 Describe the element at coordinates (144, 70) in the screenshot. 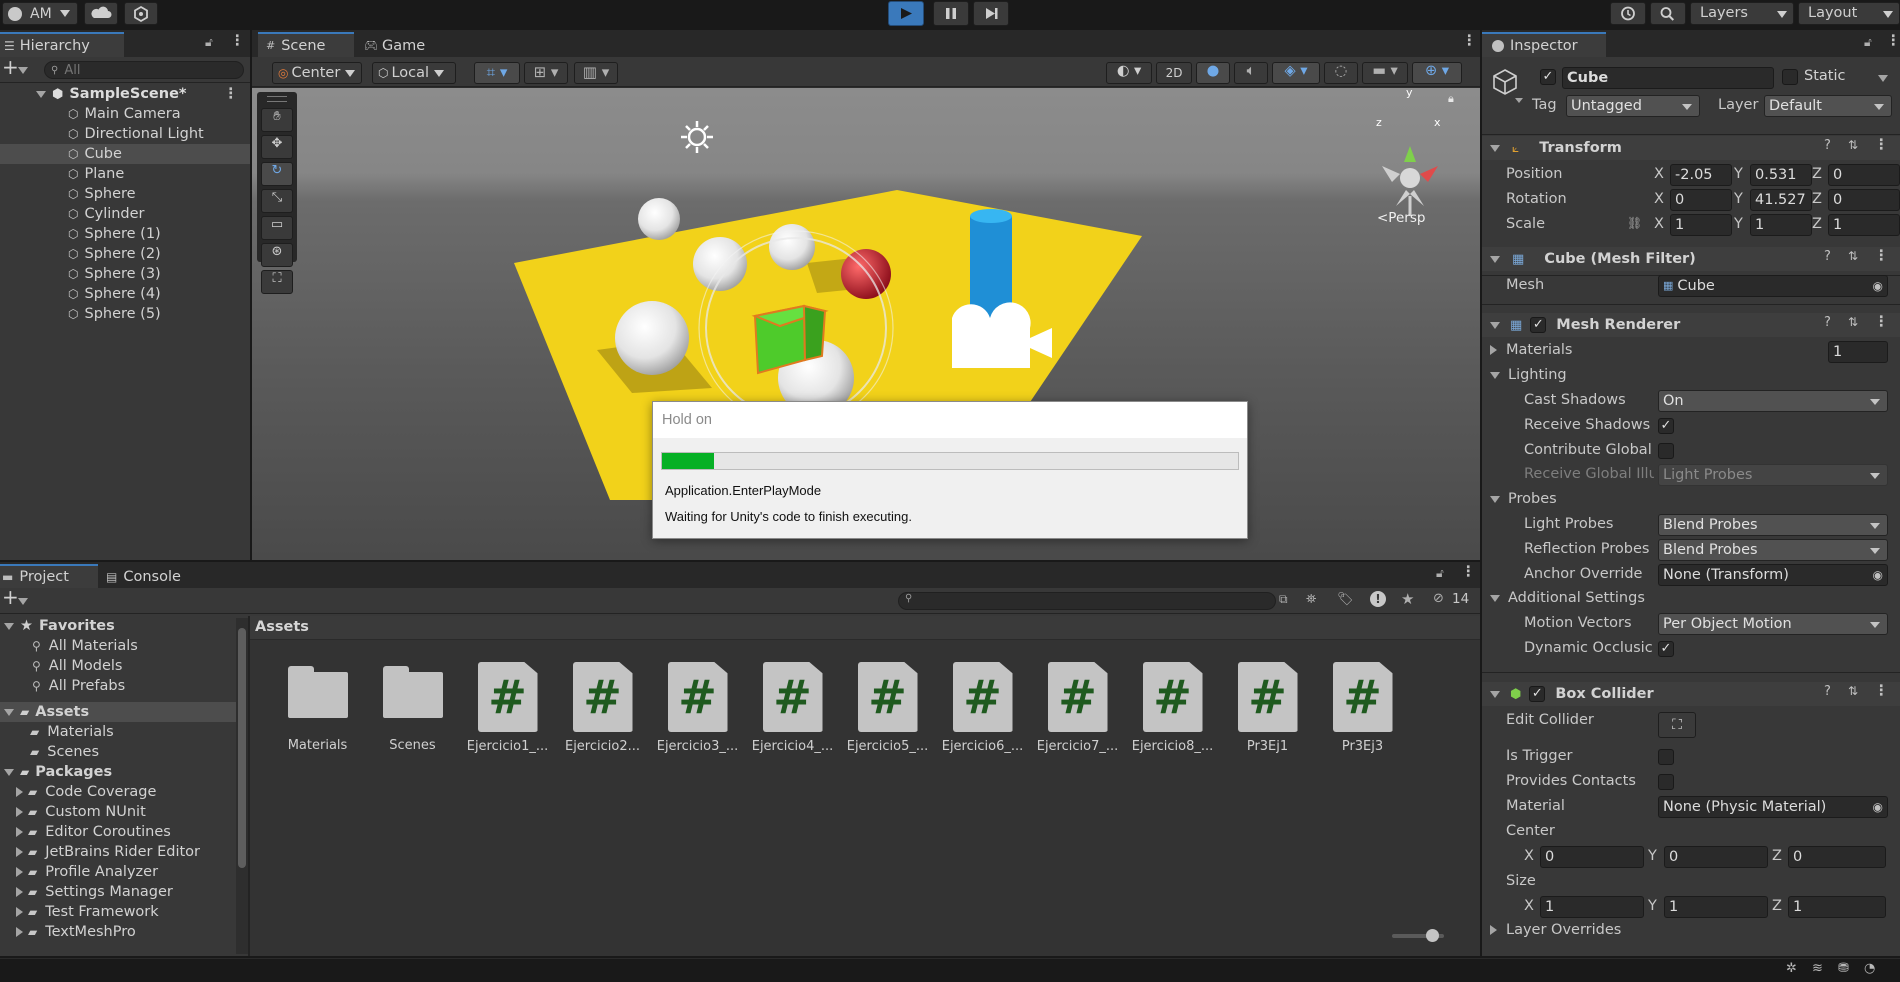

I see `hierarchy-search: ⚲` at that location.